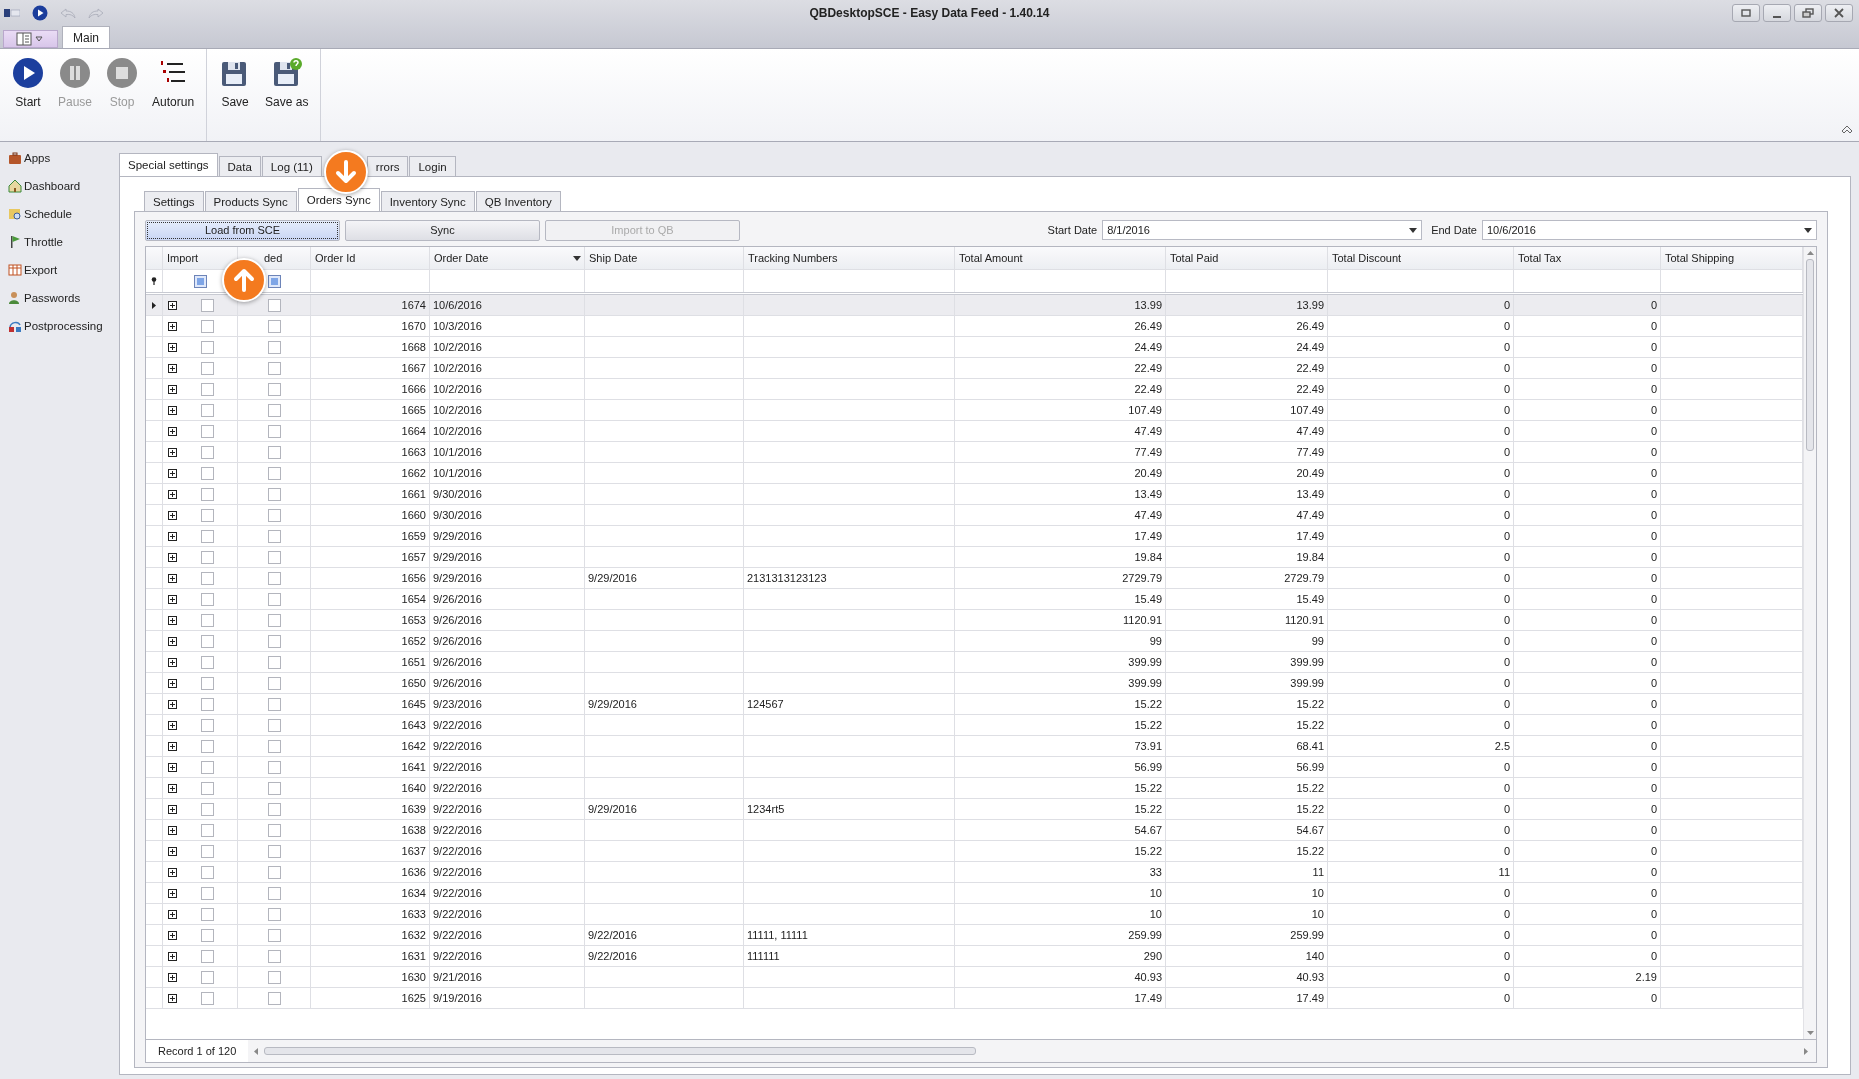  I want to click on table-row: 1665 10/2/2016 107.49 107.49 0 0, so click(974, 410).